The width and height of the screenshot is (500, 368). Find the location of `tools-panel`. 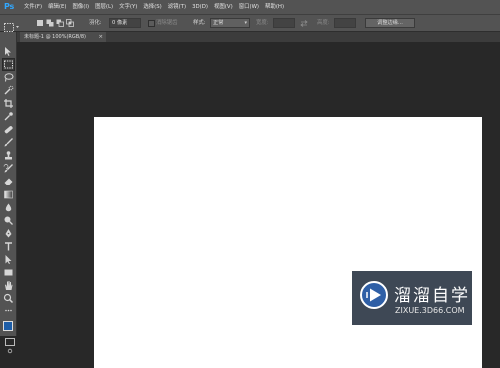

tools-panel is located at coordinates (8, 193).